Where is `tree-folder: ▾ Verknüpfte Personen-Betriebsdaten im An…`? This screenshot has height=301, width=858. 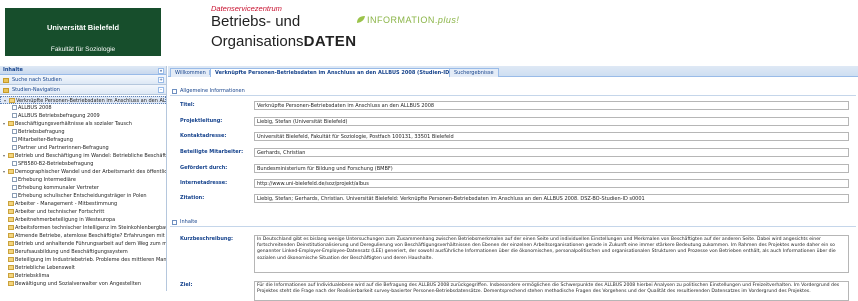 tree-folder: ▾ Verknüpfte Personen-Betriebsdaten im An… is located at coordinates (83, 100).